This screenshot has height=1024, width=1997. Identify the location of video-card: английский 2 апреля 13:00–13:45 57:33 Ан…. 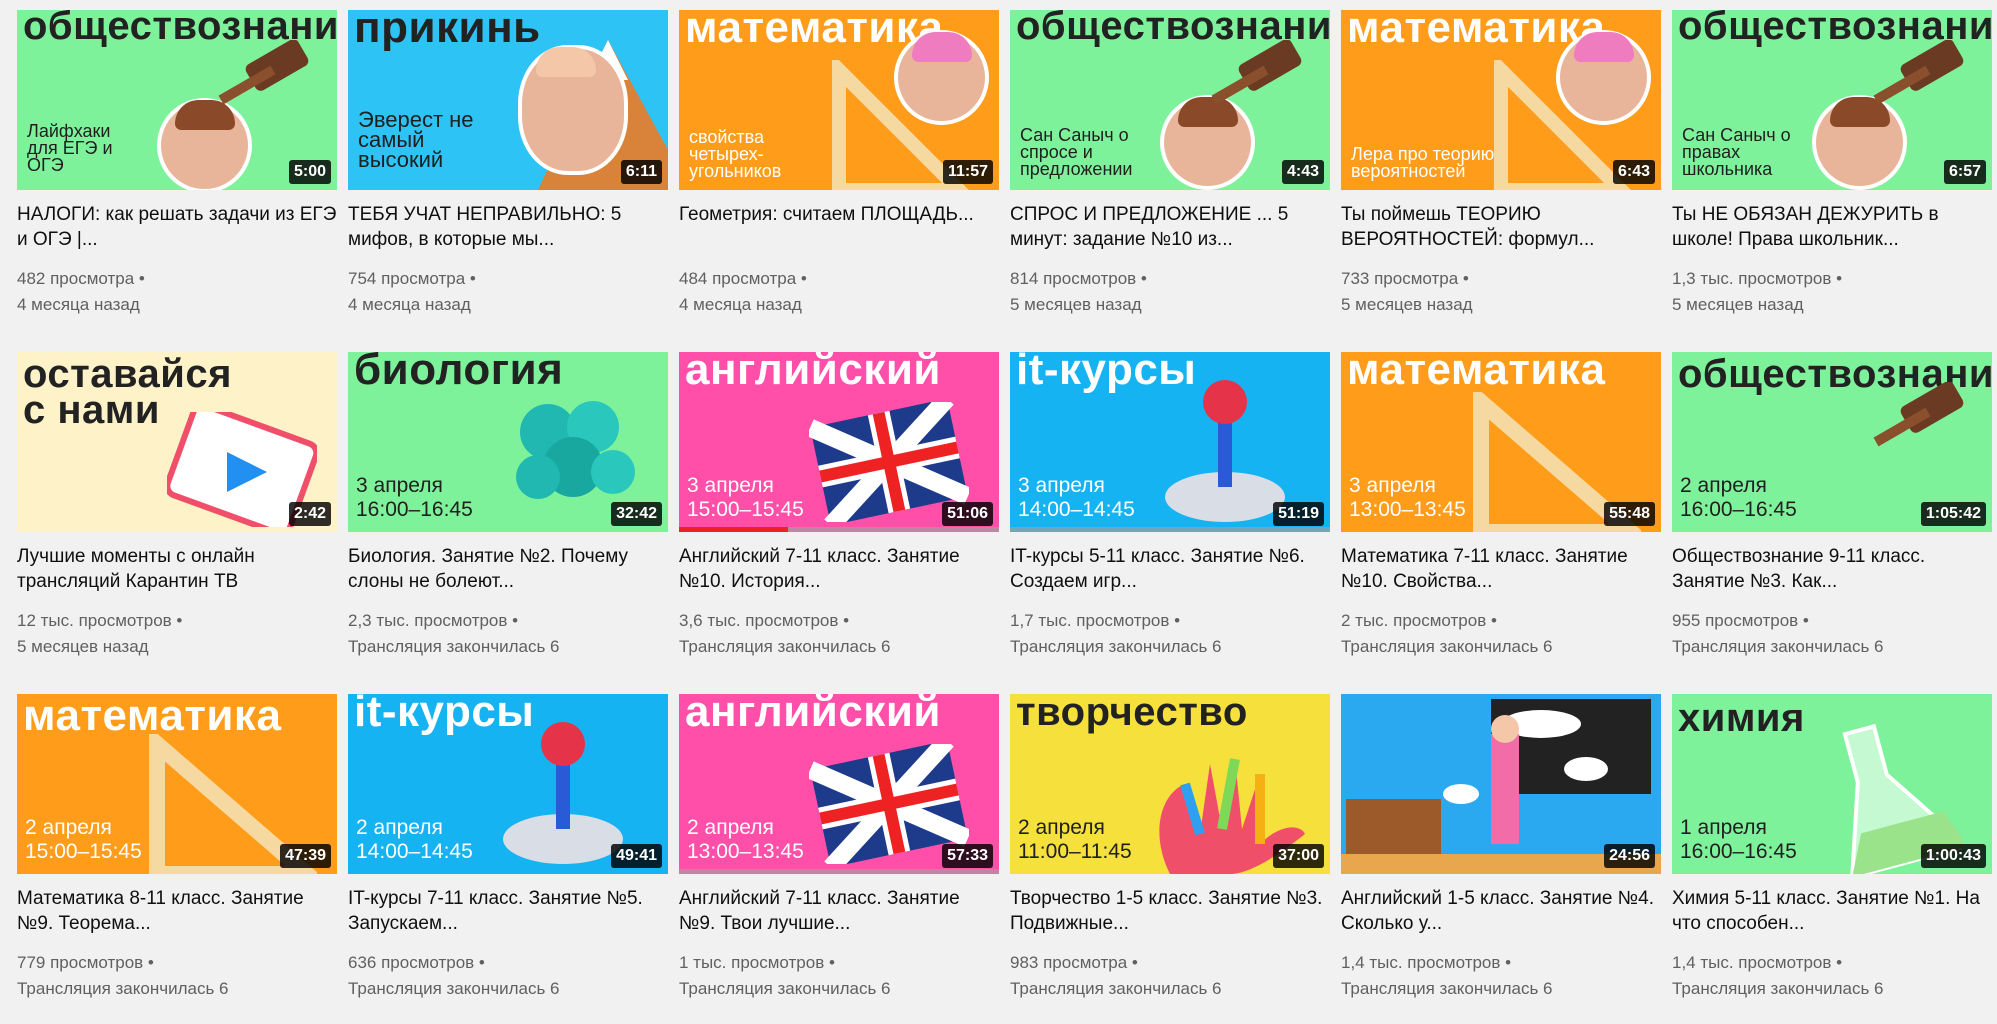
(839, 848).